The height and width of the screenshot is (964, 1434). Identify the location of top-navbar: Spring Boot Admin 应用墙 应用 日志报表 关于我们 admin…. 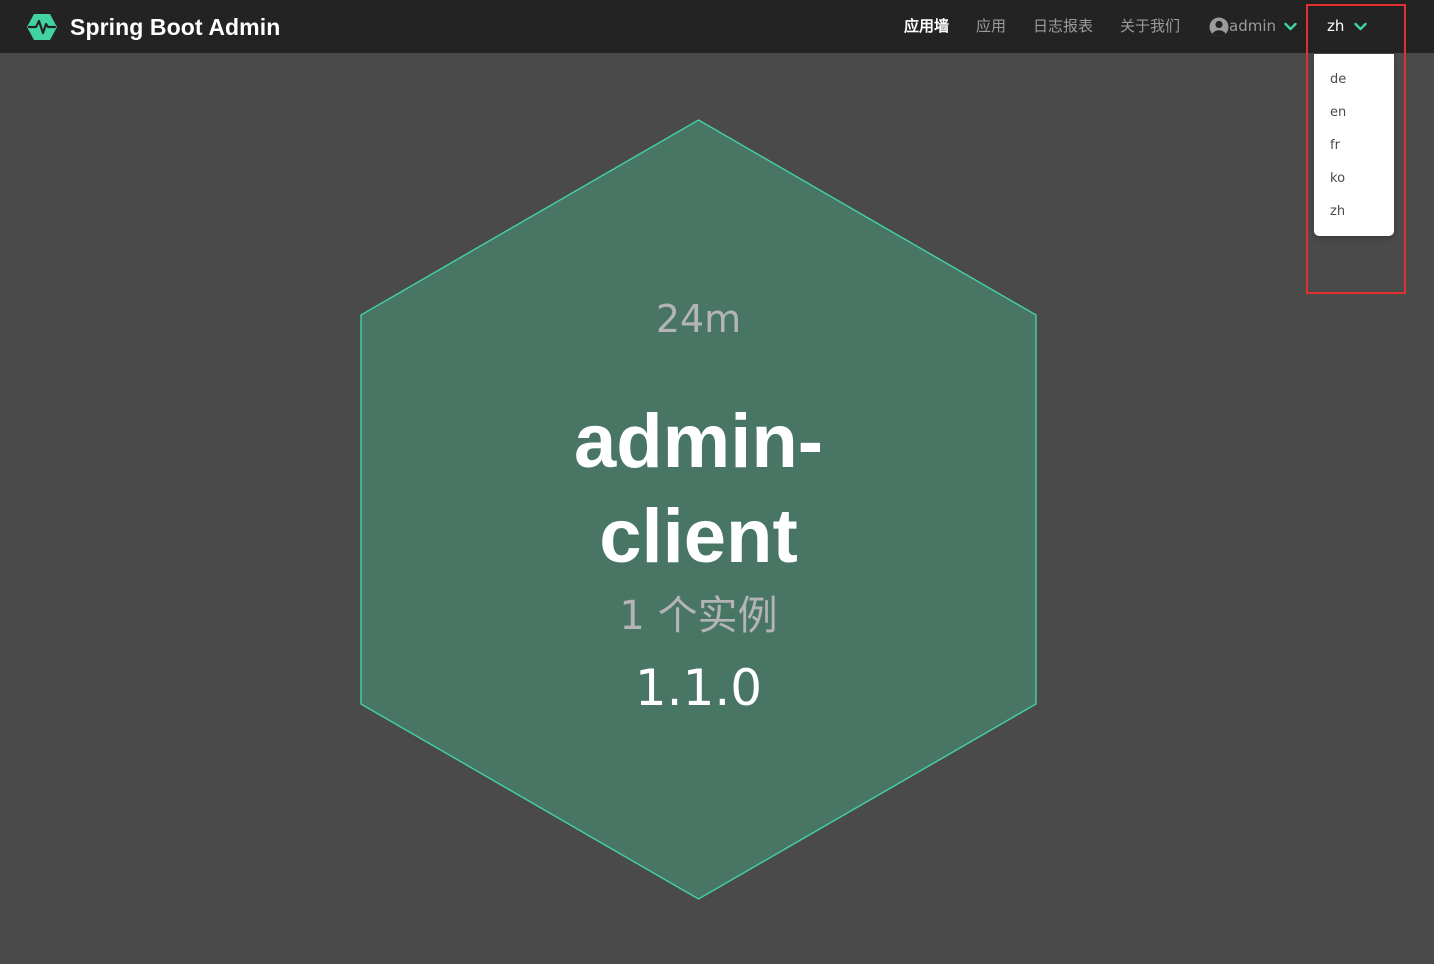
(717, 26).